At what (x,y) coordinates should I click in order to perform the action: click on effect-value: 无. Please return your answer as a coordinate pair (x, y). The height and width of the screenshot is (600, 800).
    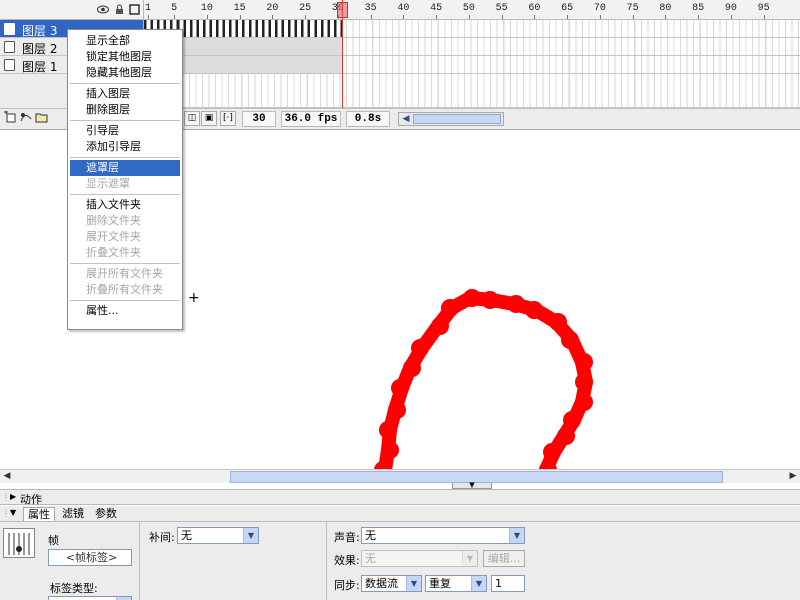
    Looking at the image, I should click on (370, 558).